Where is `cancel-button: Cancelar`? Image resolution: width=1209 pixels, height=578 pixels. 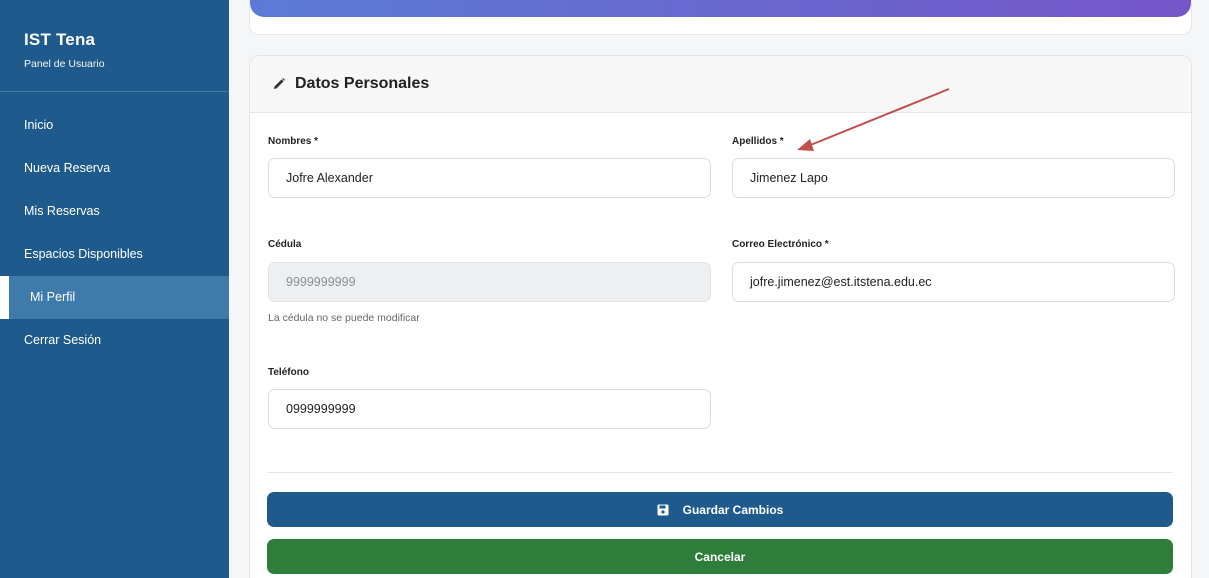 cancel-button: Cancelar is located at coordinates (720, 556).